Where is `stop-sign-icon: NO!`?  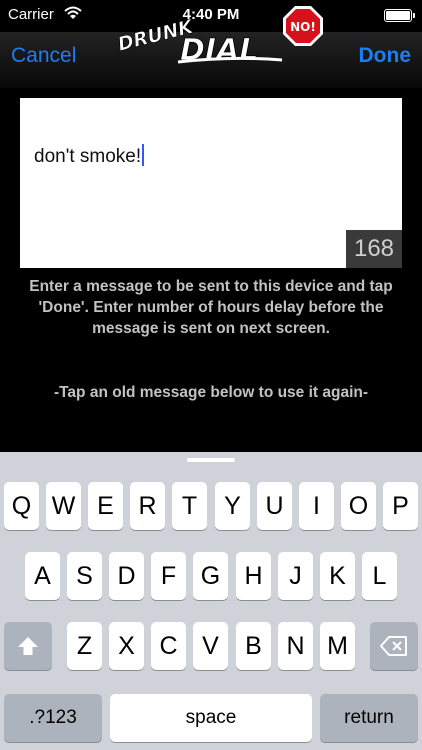
stop-sign-icon: NO! is located at coordinates (303, 26).